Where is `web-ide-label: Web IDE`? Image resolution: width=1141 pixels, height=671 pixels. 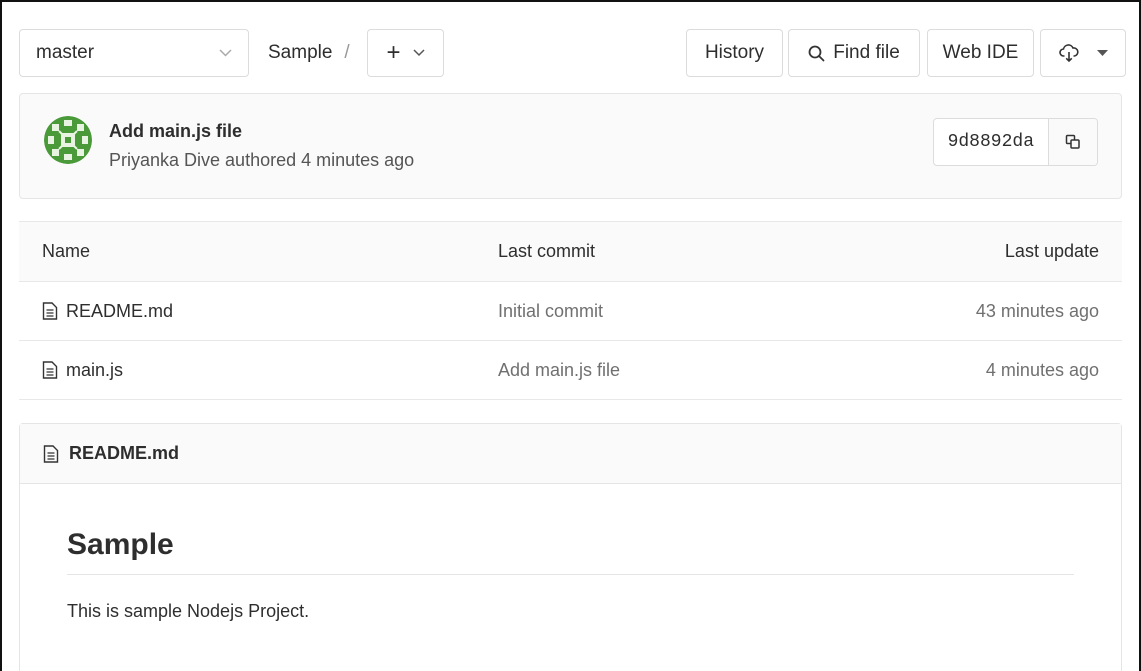
web-ide-label: Web IDE is located at coordinates (980, 52).